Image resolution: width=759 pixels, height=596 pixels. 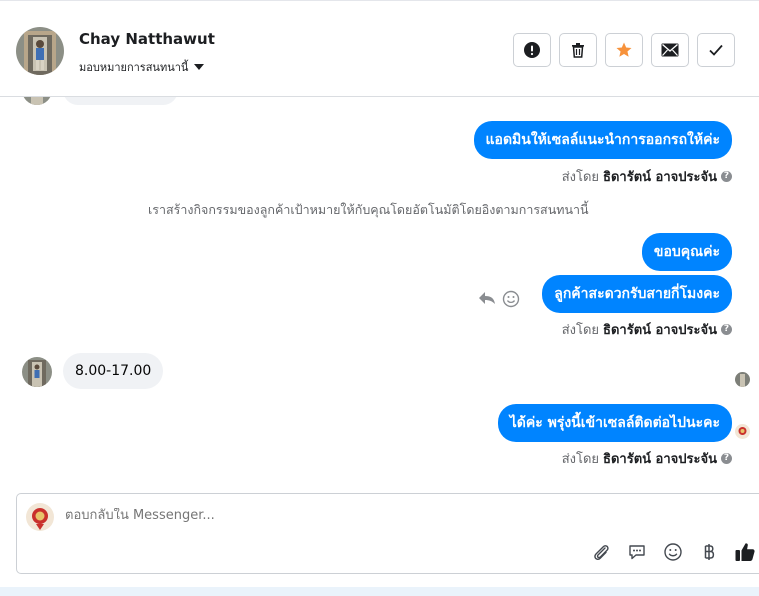 I want to click on incoming-message-bubble-partial, so click(x=120, y=101).